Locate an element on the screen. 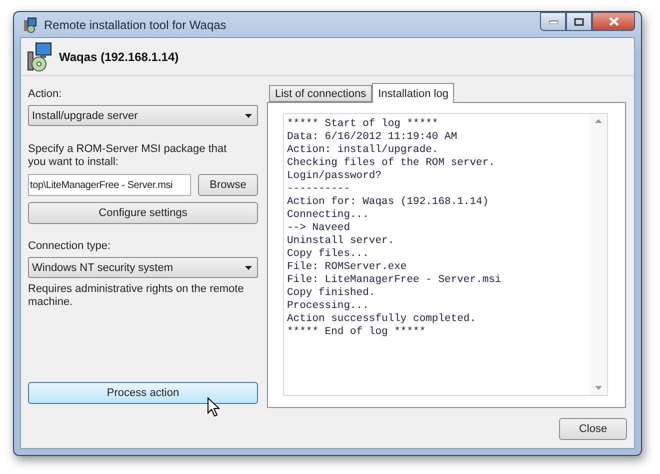 This screenshot has height=474, width=660. action-label: Action: is located at coordinates (45, 94).